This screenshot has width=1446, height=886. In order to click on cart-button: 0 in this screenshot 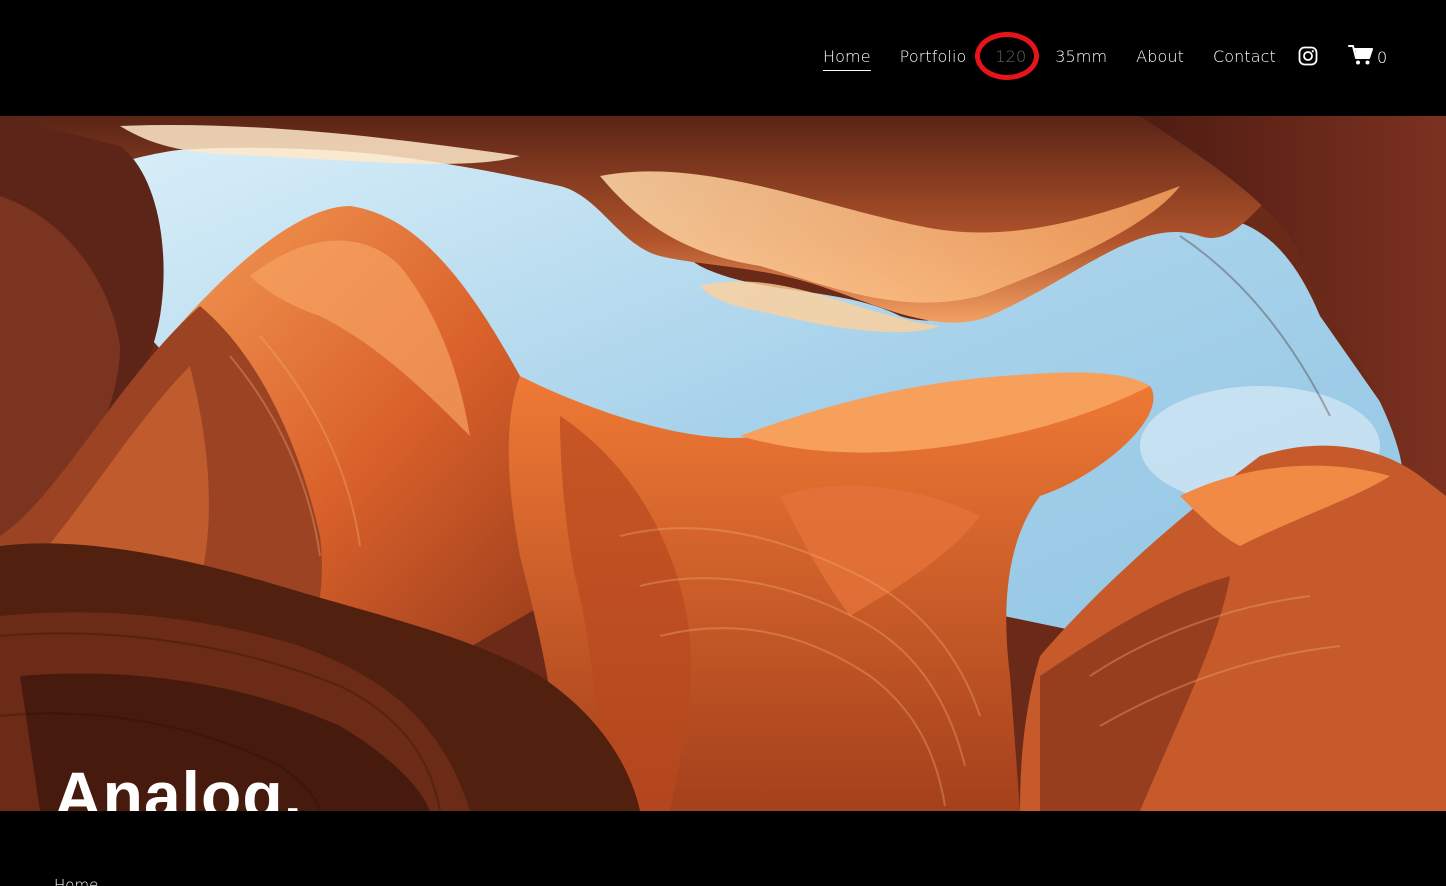, I will do `click(1367, 57)`.